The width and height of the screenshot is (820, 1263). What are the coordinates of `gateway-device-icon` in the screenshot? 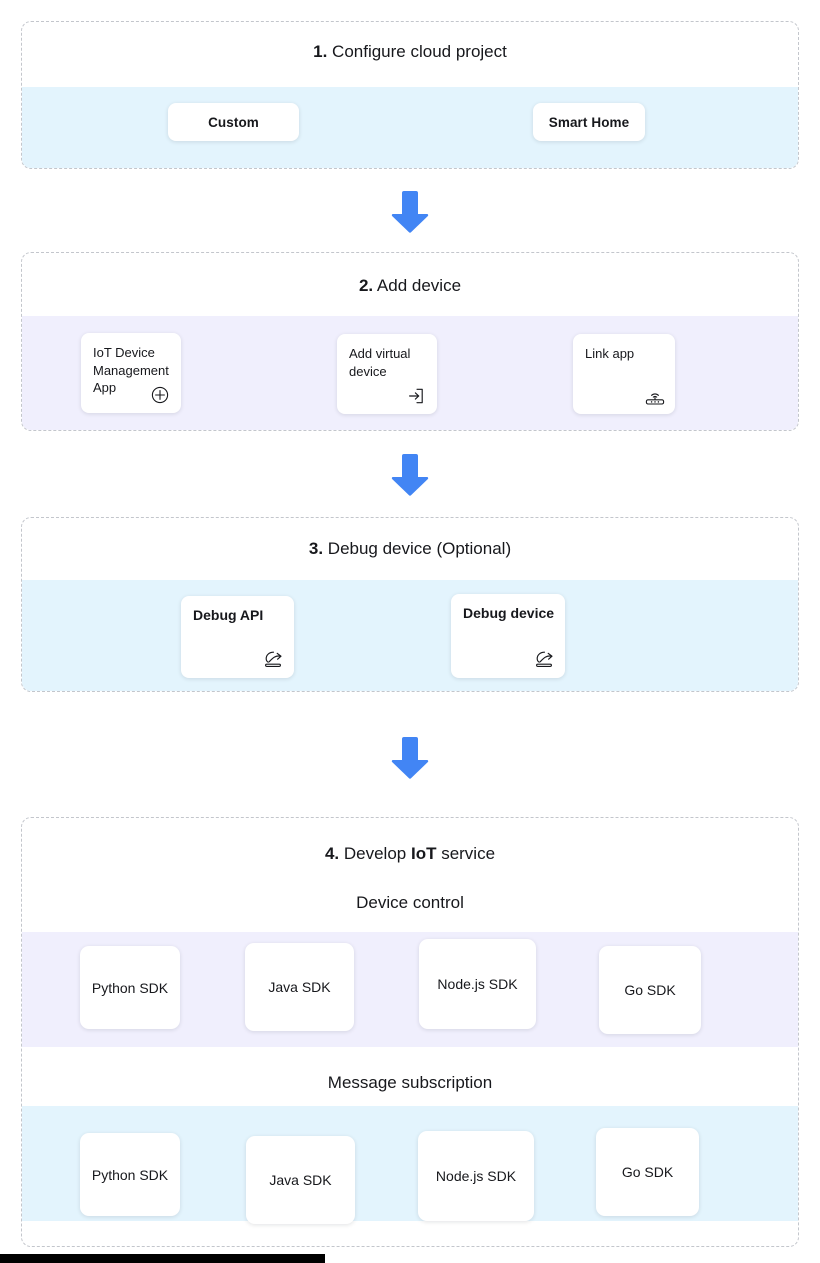 It's located at (654, 396).